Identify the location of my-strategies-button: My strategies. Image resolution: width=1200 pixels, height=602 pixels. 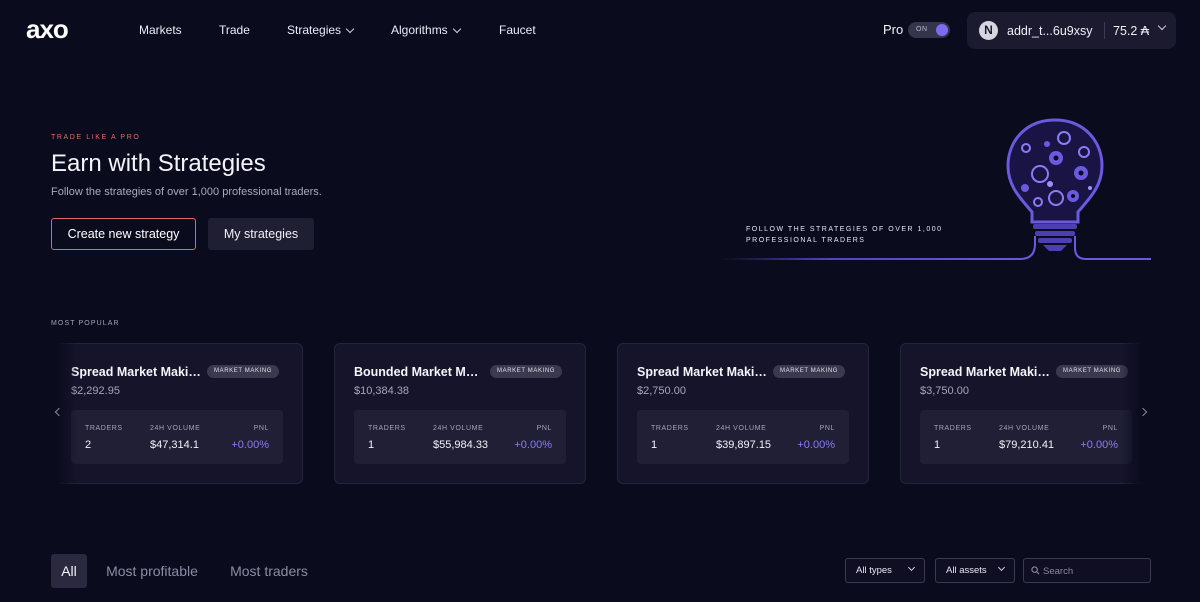
(261, 234).